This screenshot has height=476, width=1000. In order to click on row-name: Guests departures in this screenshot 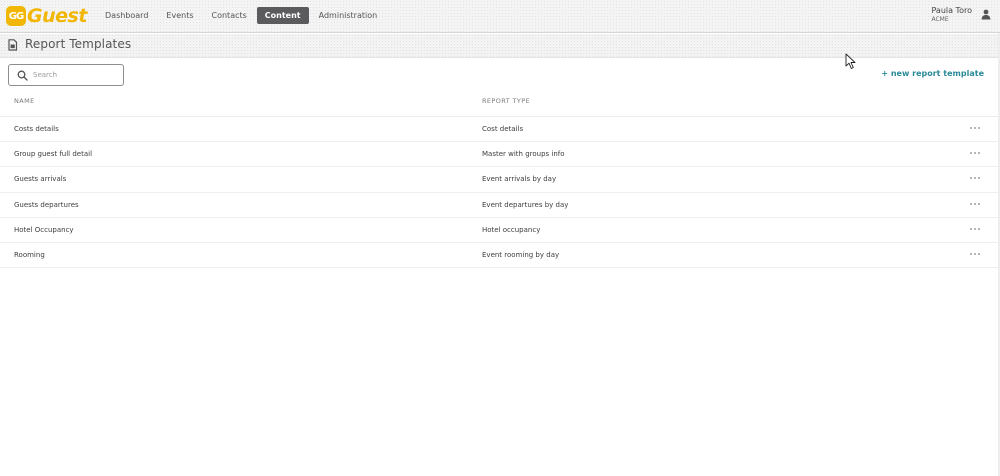, I will do `click(46, 204)`.